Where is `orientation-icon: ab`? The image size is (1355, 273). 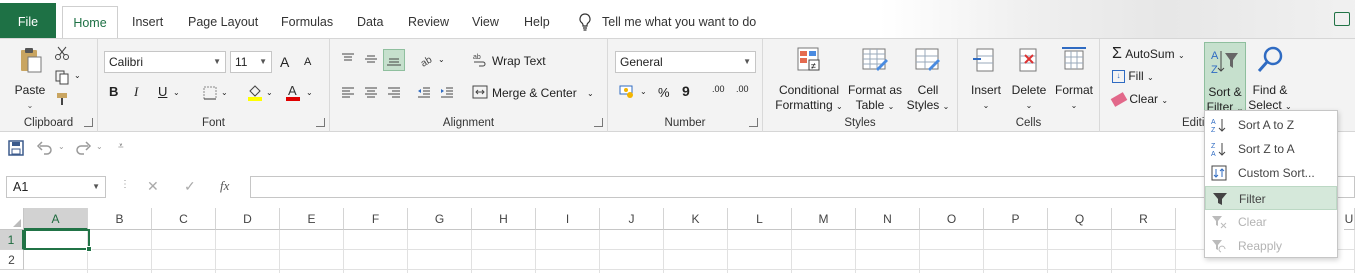
orientation-icon: ab is located at coordinates (427, 60).